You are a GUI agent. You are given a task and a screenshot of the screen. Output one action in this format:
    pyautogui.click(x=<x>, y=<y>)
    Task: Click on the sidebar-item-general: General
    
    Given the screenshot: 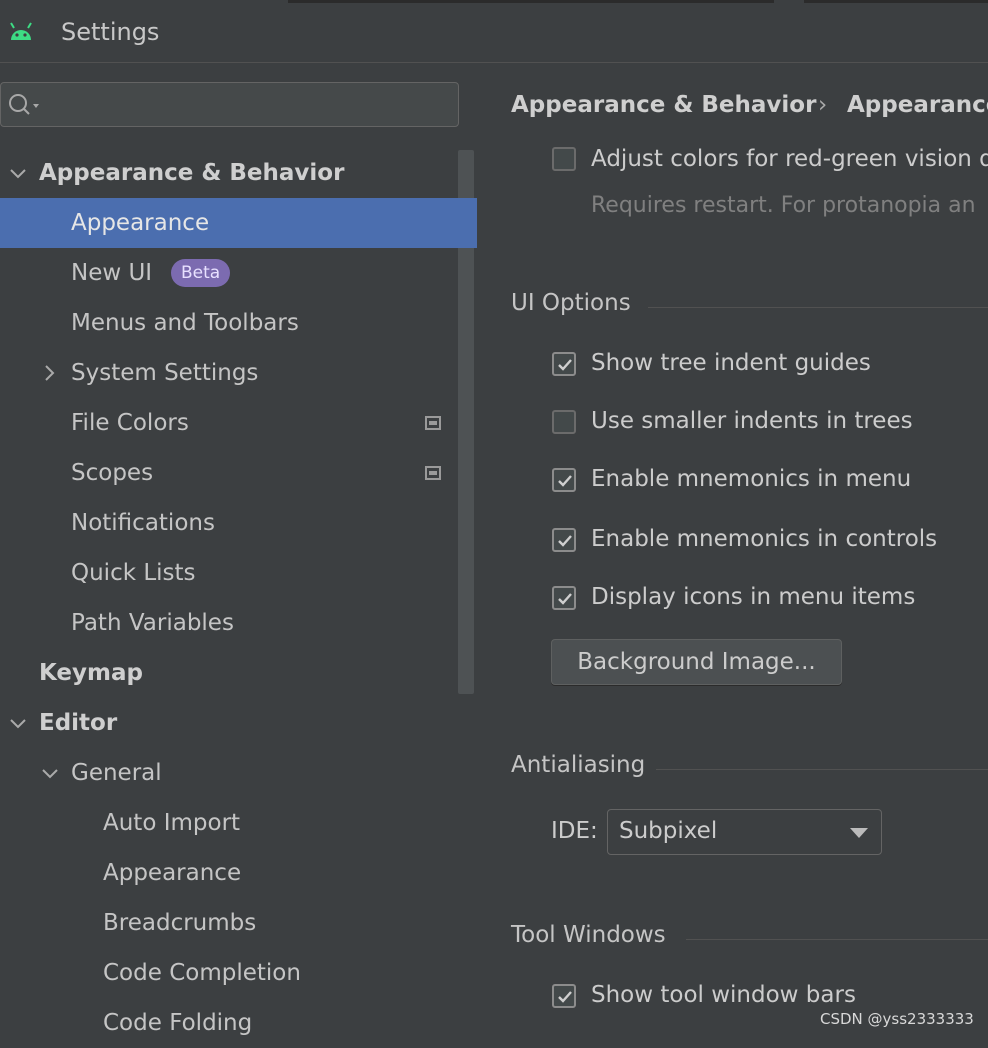 What is the action you would take?
    pyautogui.click(x=238, y=773)
    